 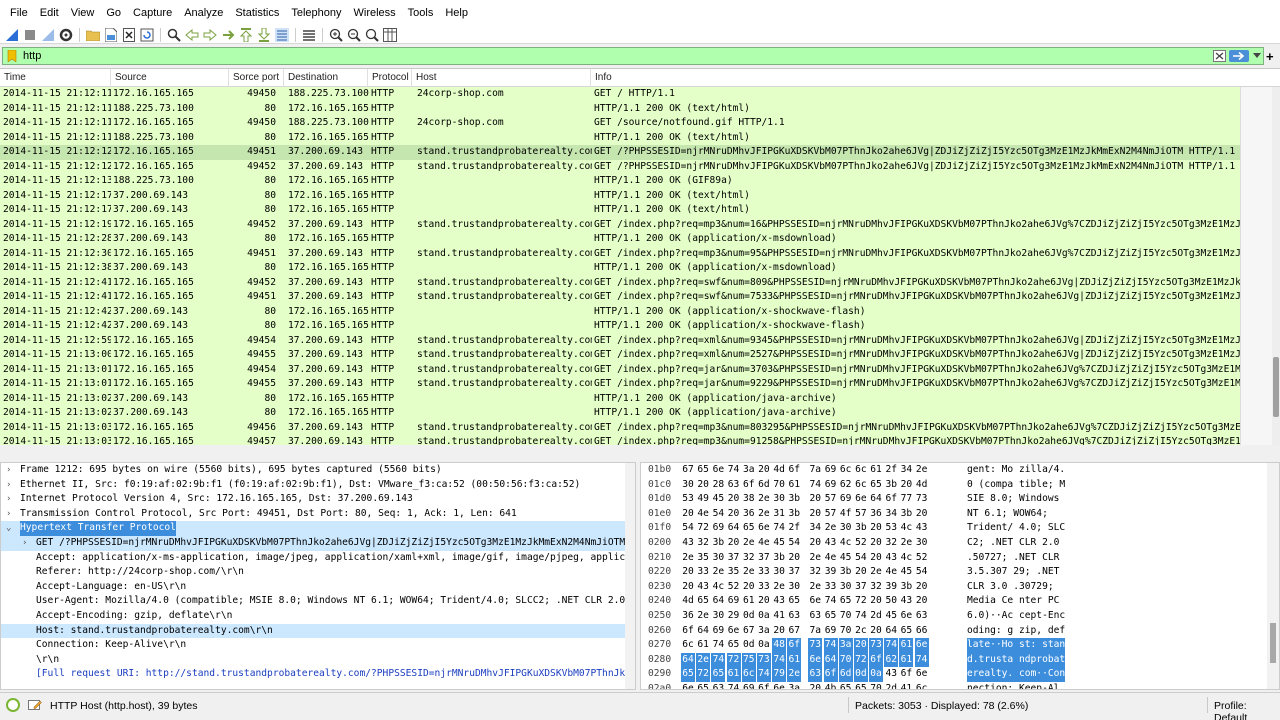 What do you see at coordinates (1016, 631) in the screenshot?
I see `ascii-text: oding: g zip, def` at bounding box center [1016, 631].